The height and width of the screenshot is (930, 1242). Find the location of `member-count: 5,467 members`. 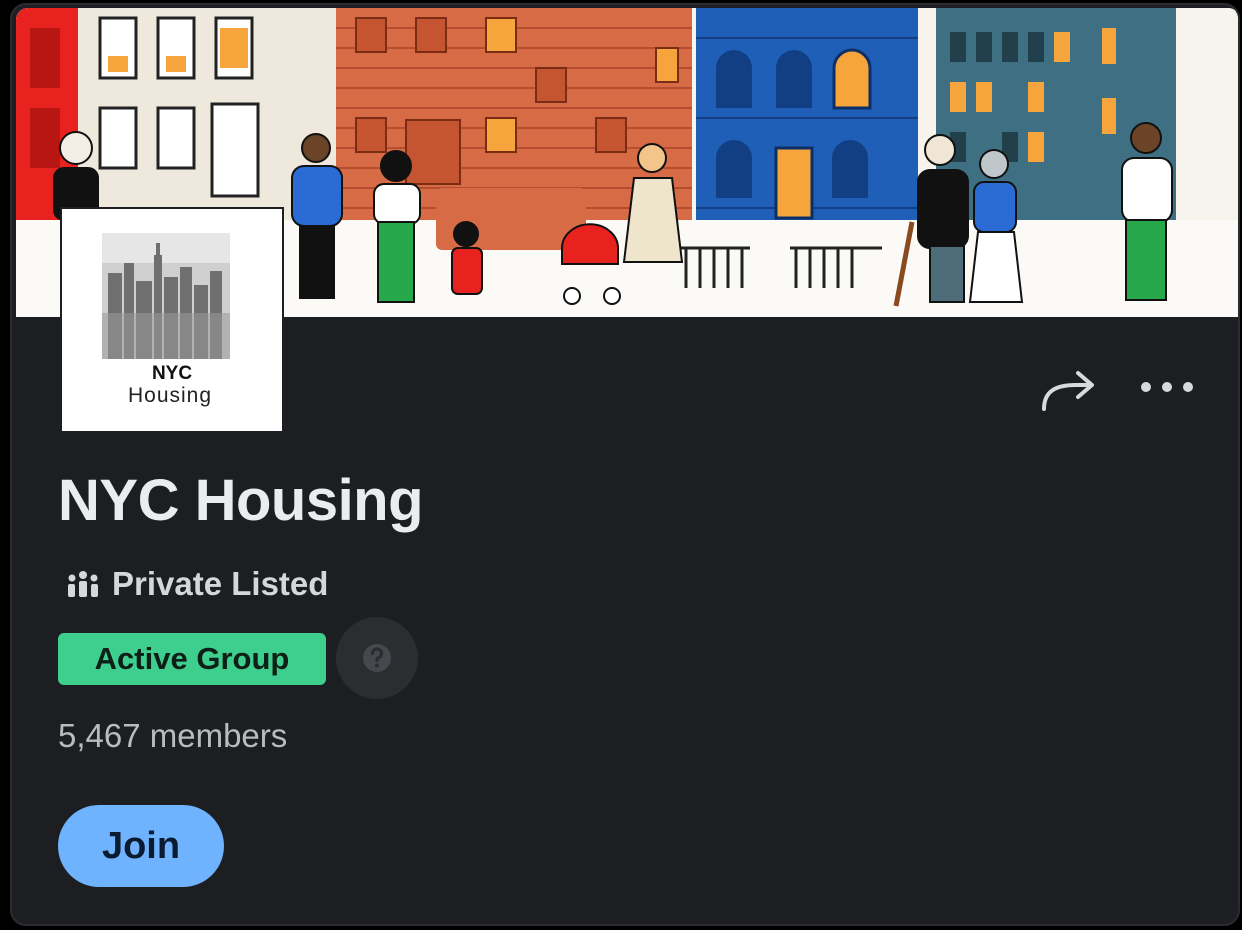

member-count: 5,467 members is located at coordinates (173, 735).